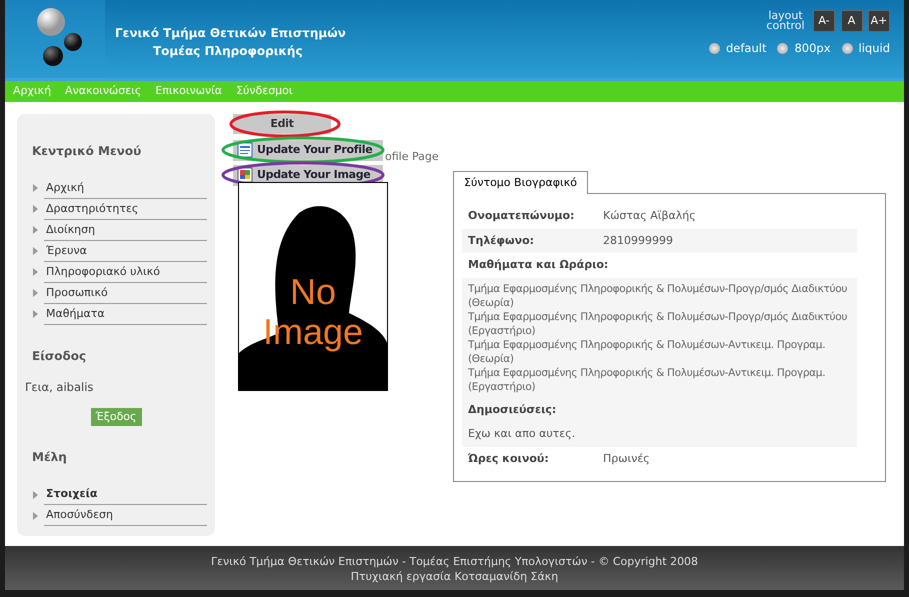  I want to click on menu-item: Δραστηριότητες, so click(125, 209).